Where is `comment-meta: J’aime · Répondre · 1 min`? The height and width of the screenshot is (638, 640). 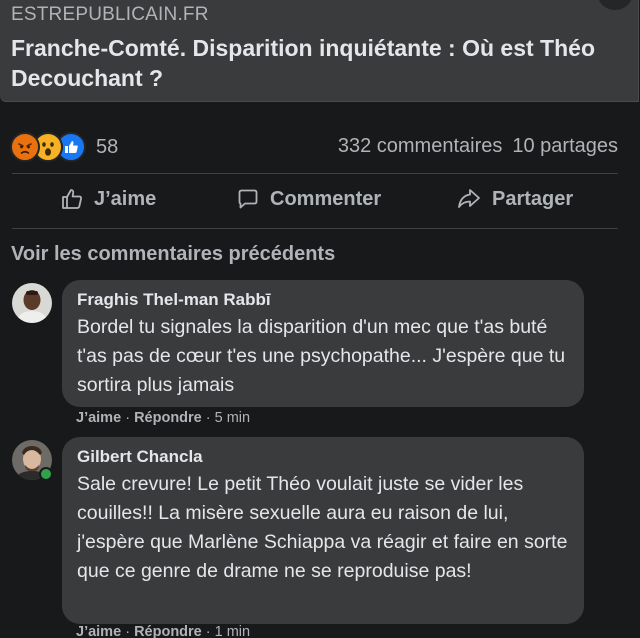 comment-meta: J’aime · Répondre · 1 min is located at coordinates (163, 631).